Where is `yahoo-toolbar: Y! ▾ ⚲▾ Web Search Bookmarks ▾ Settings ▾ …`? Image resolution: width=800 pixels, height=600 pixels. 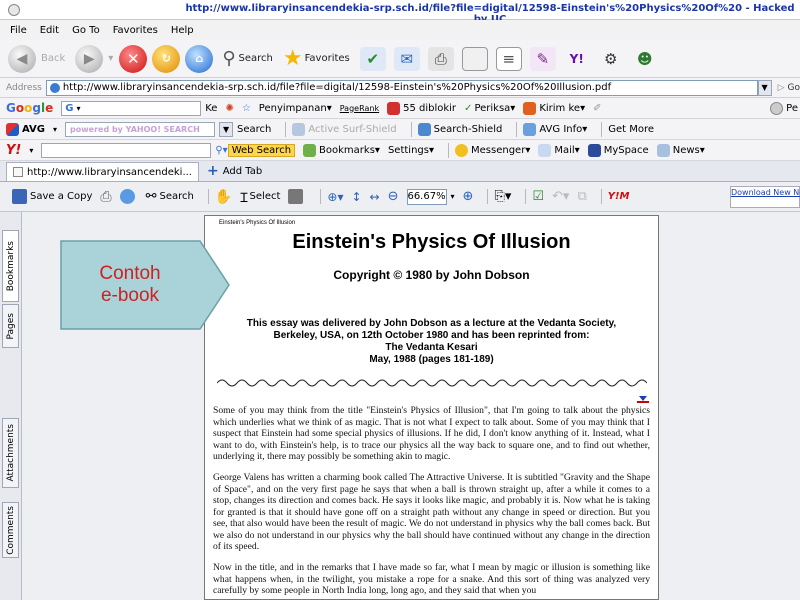 yahoo-toolbar: Y! ▾ ⚲▾ Web Search Bookmarks ▾ Settings ▾ … is located at coordinates (400, 150).